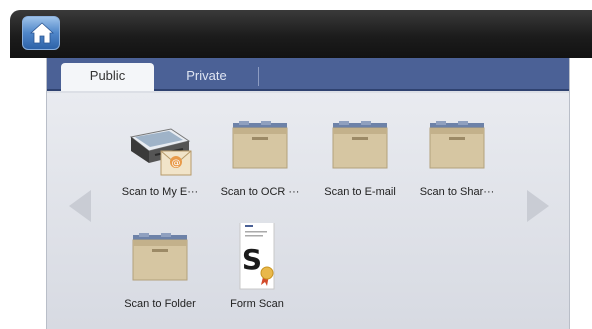  I want to click on tab-divider, so click(258, 76).